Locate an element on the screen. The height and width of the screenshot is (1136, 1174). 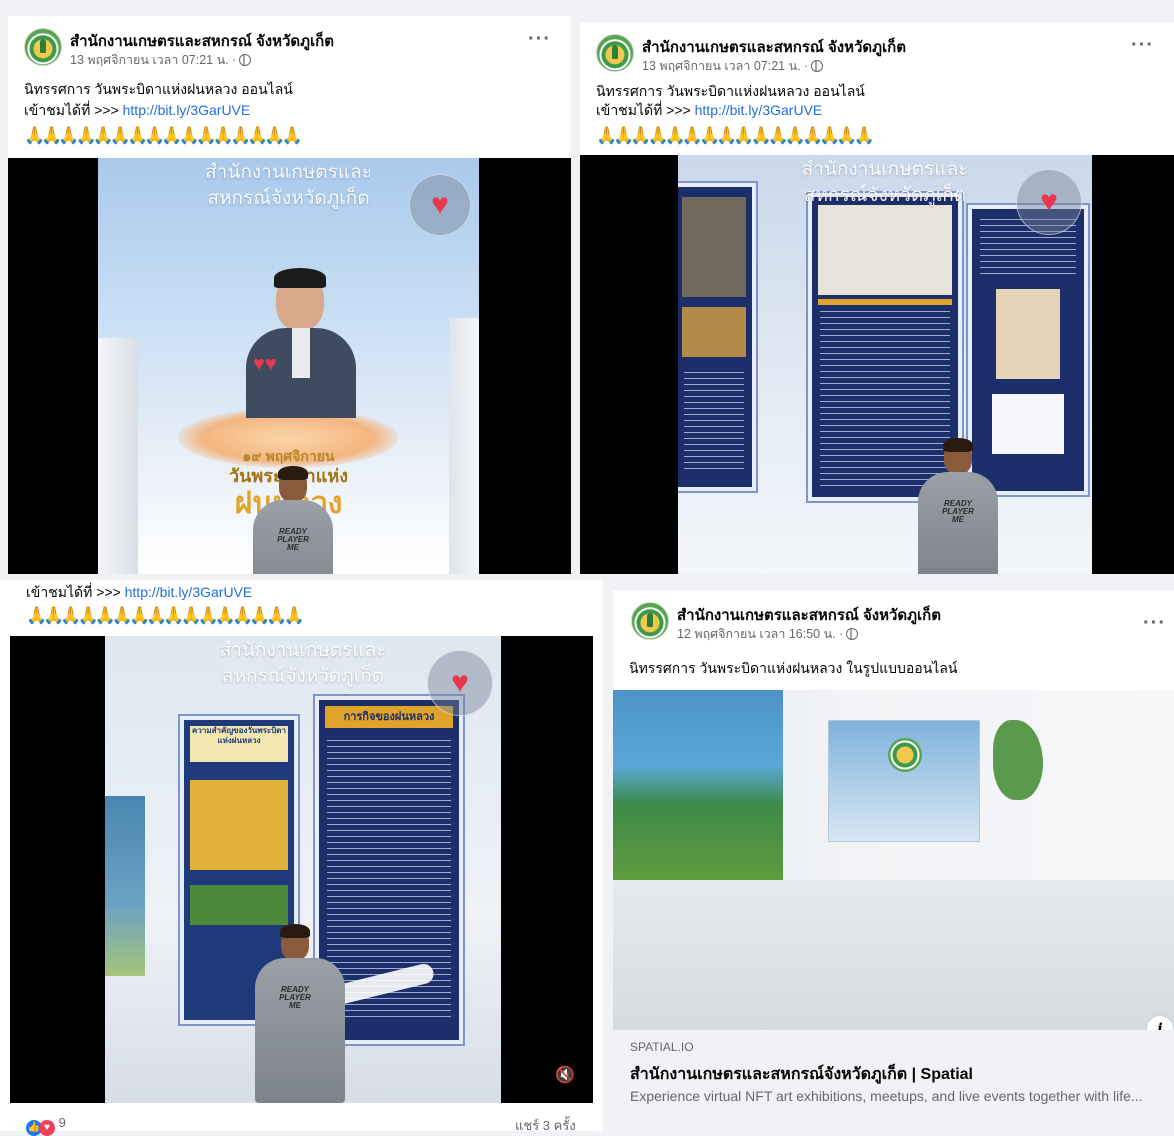
link-source: SPATIAL.IO is located at coordinates (662, 1047).